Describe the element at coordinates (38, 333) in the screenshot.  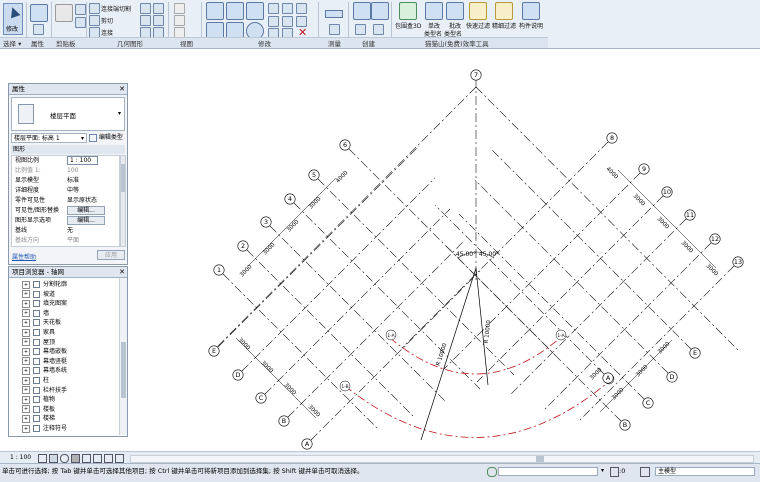
I see `browser-item: + 家具` at that location.